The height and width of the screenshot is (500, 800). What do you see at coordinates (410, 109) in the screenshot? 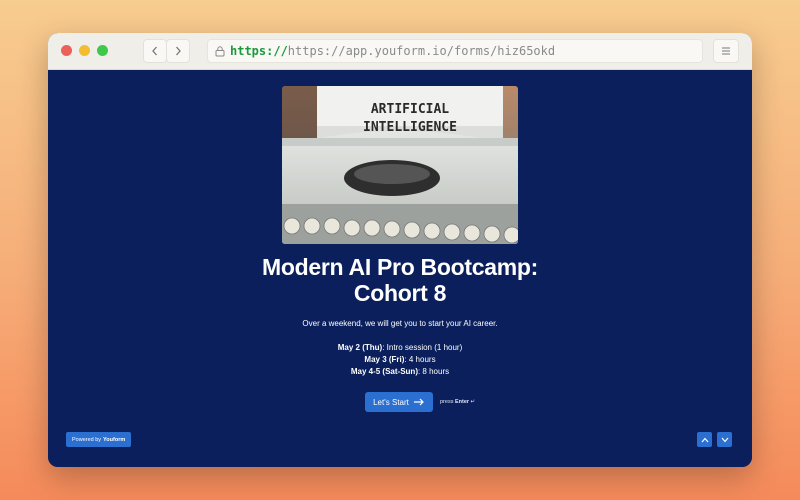
I see `hero-text-line1: ARTIFICIAL` at bounding box center [410, 109].